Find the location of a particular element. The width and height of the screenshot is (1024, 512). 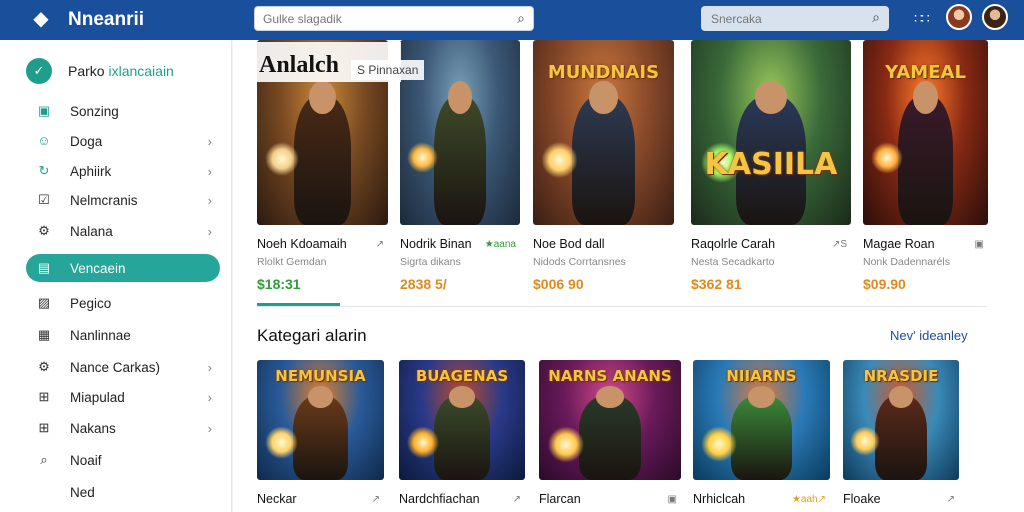

sidebar-item: ⊞ Miapulad › is located at coordinates (123, 397).